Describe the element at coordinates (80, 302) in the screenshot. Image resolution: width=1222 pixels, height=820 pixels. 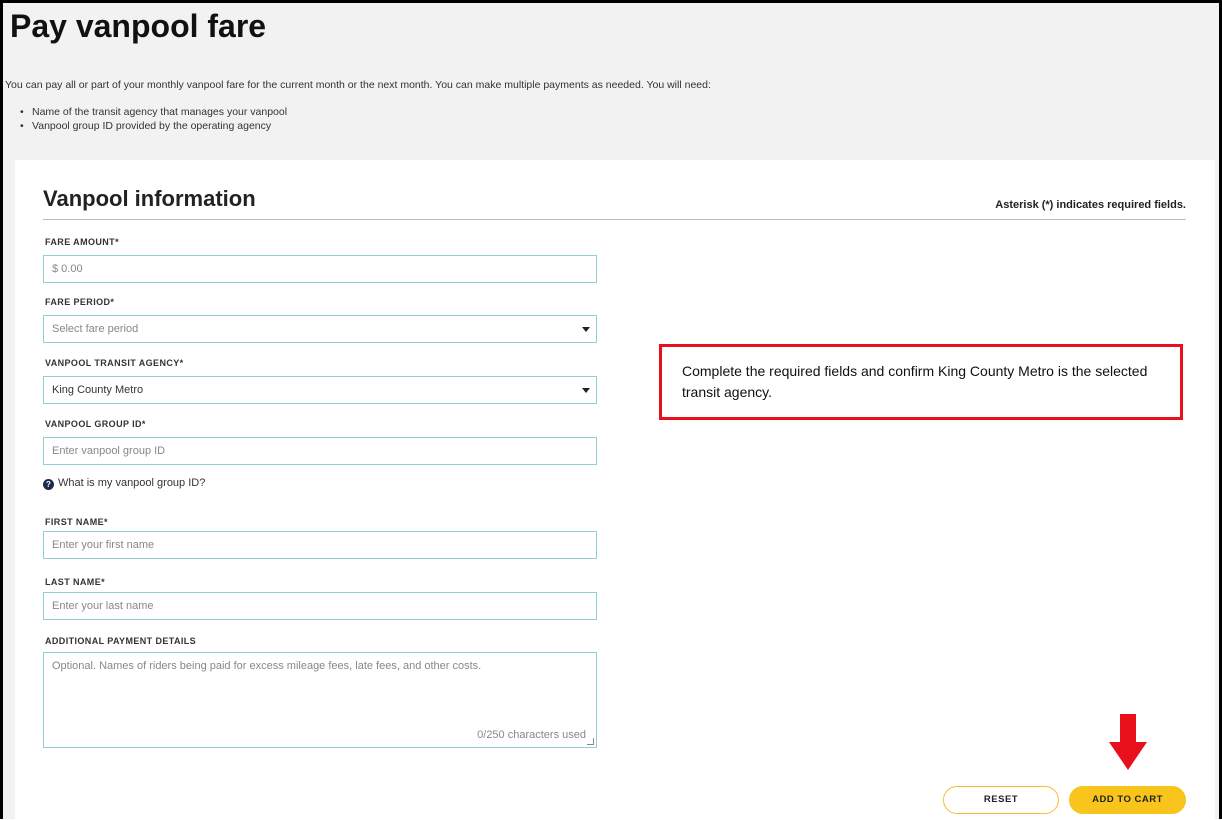
I see `fare-period-label: FARE PERIOD*` at that location.